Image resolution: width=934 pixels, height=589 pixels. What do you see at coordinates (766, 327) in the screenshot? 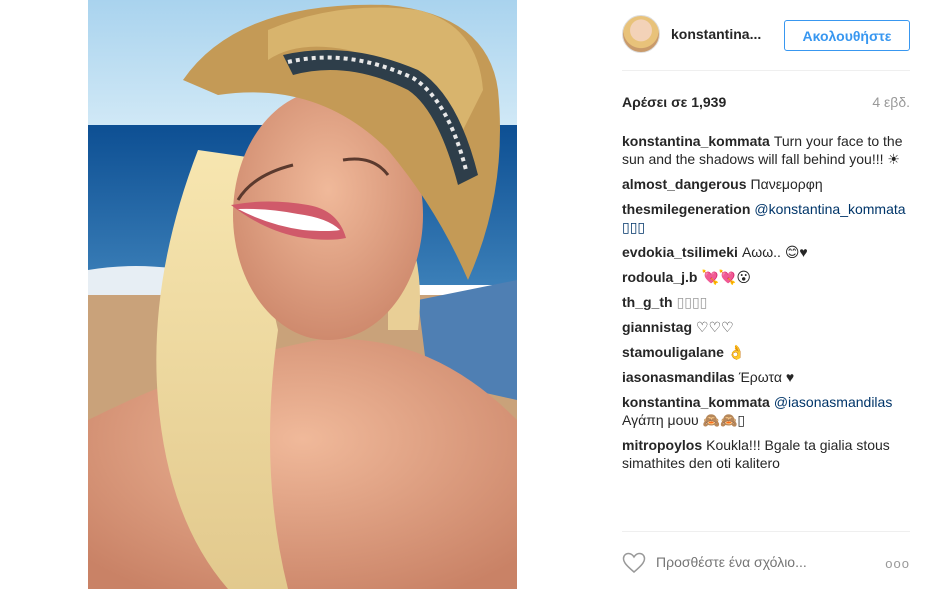
I see `comment-item: giannistag ♡♡♡` at bounding box center [766, 327].